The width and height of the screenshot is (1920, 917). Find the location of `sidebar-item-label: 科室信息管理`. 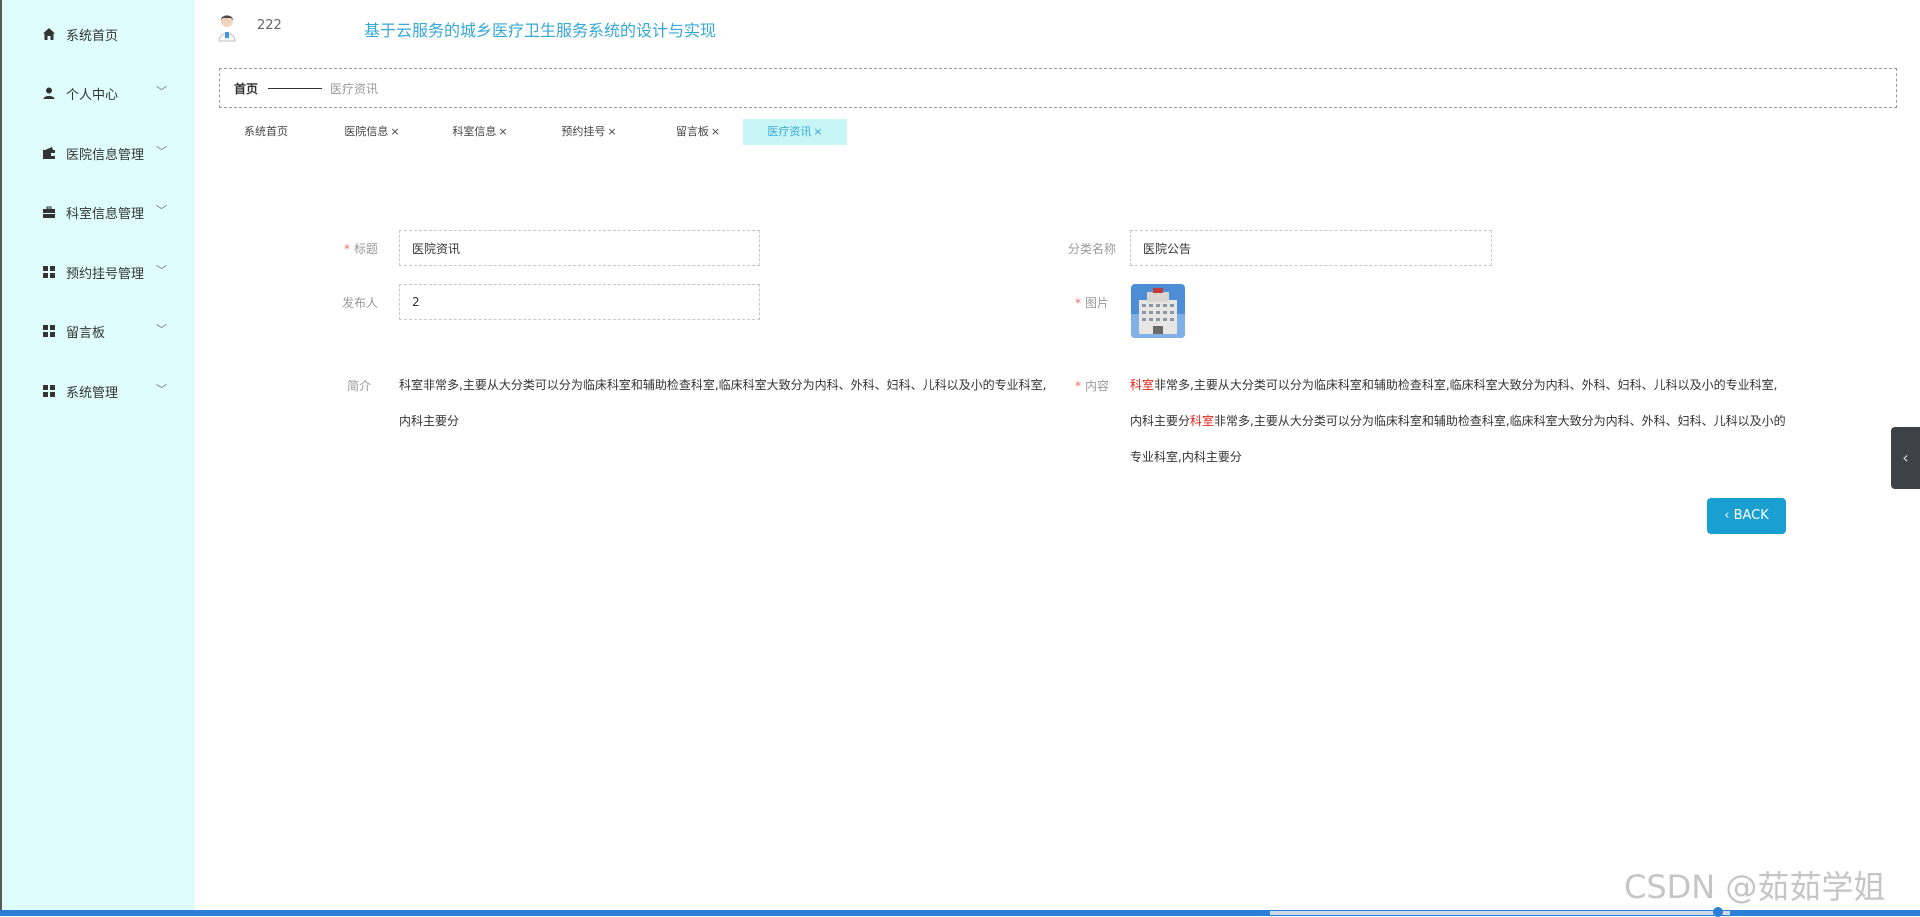

sidebar-item-label: 科室信息管理 is located at coordinates (105, 214).